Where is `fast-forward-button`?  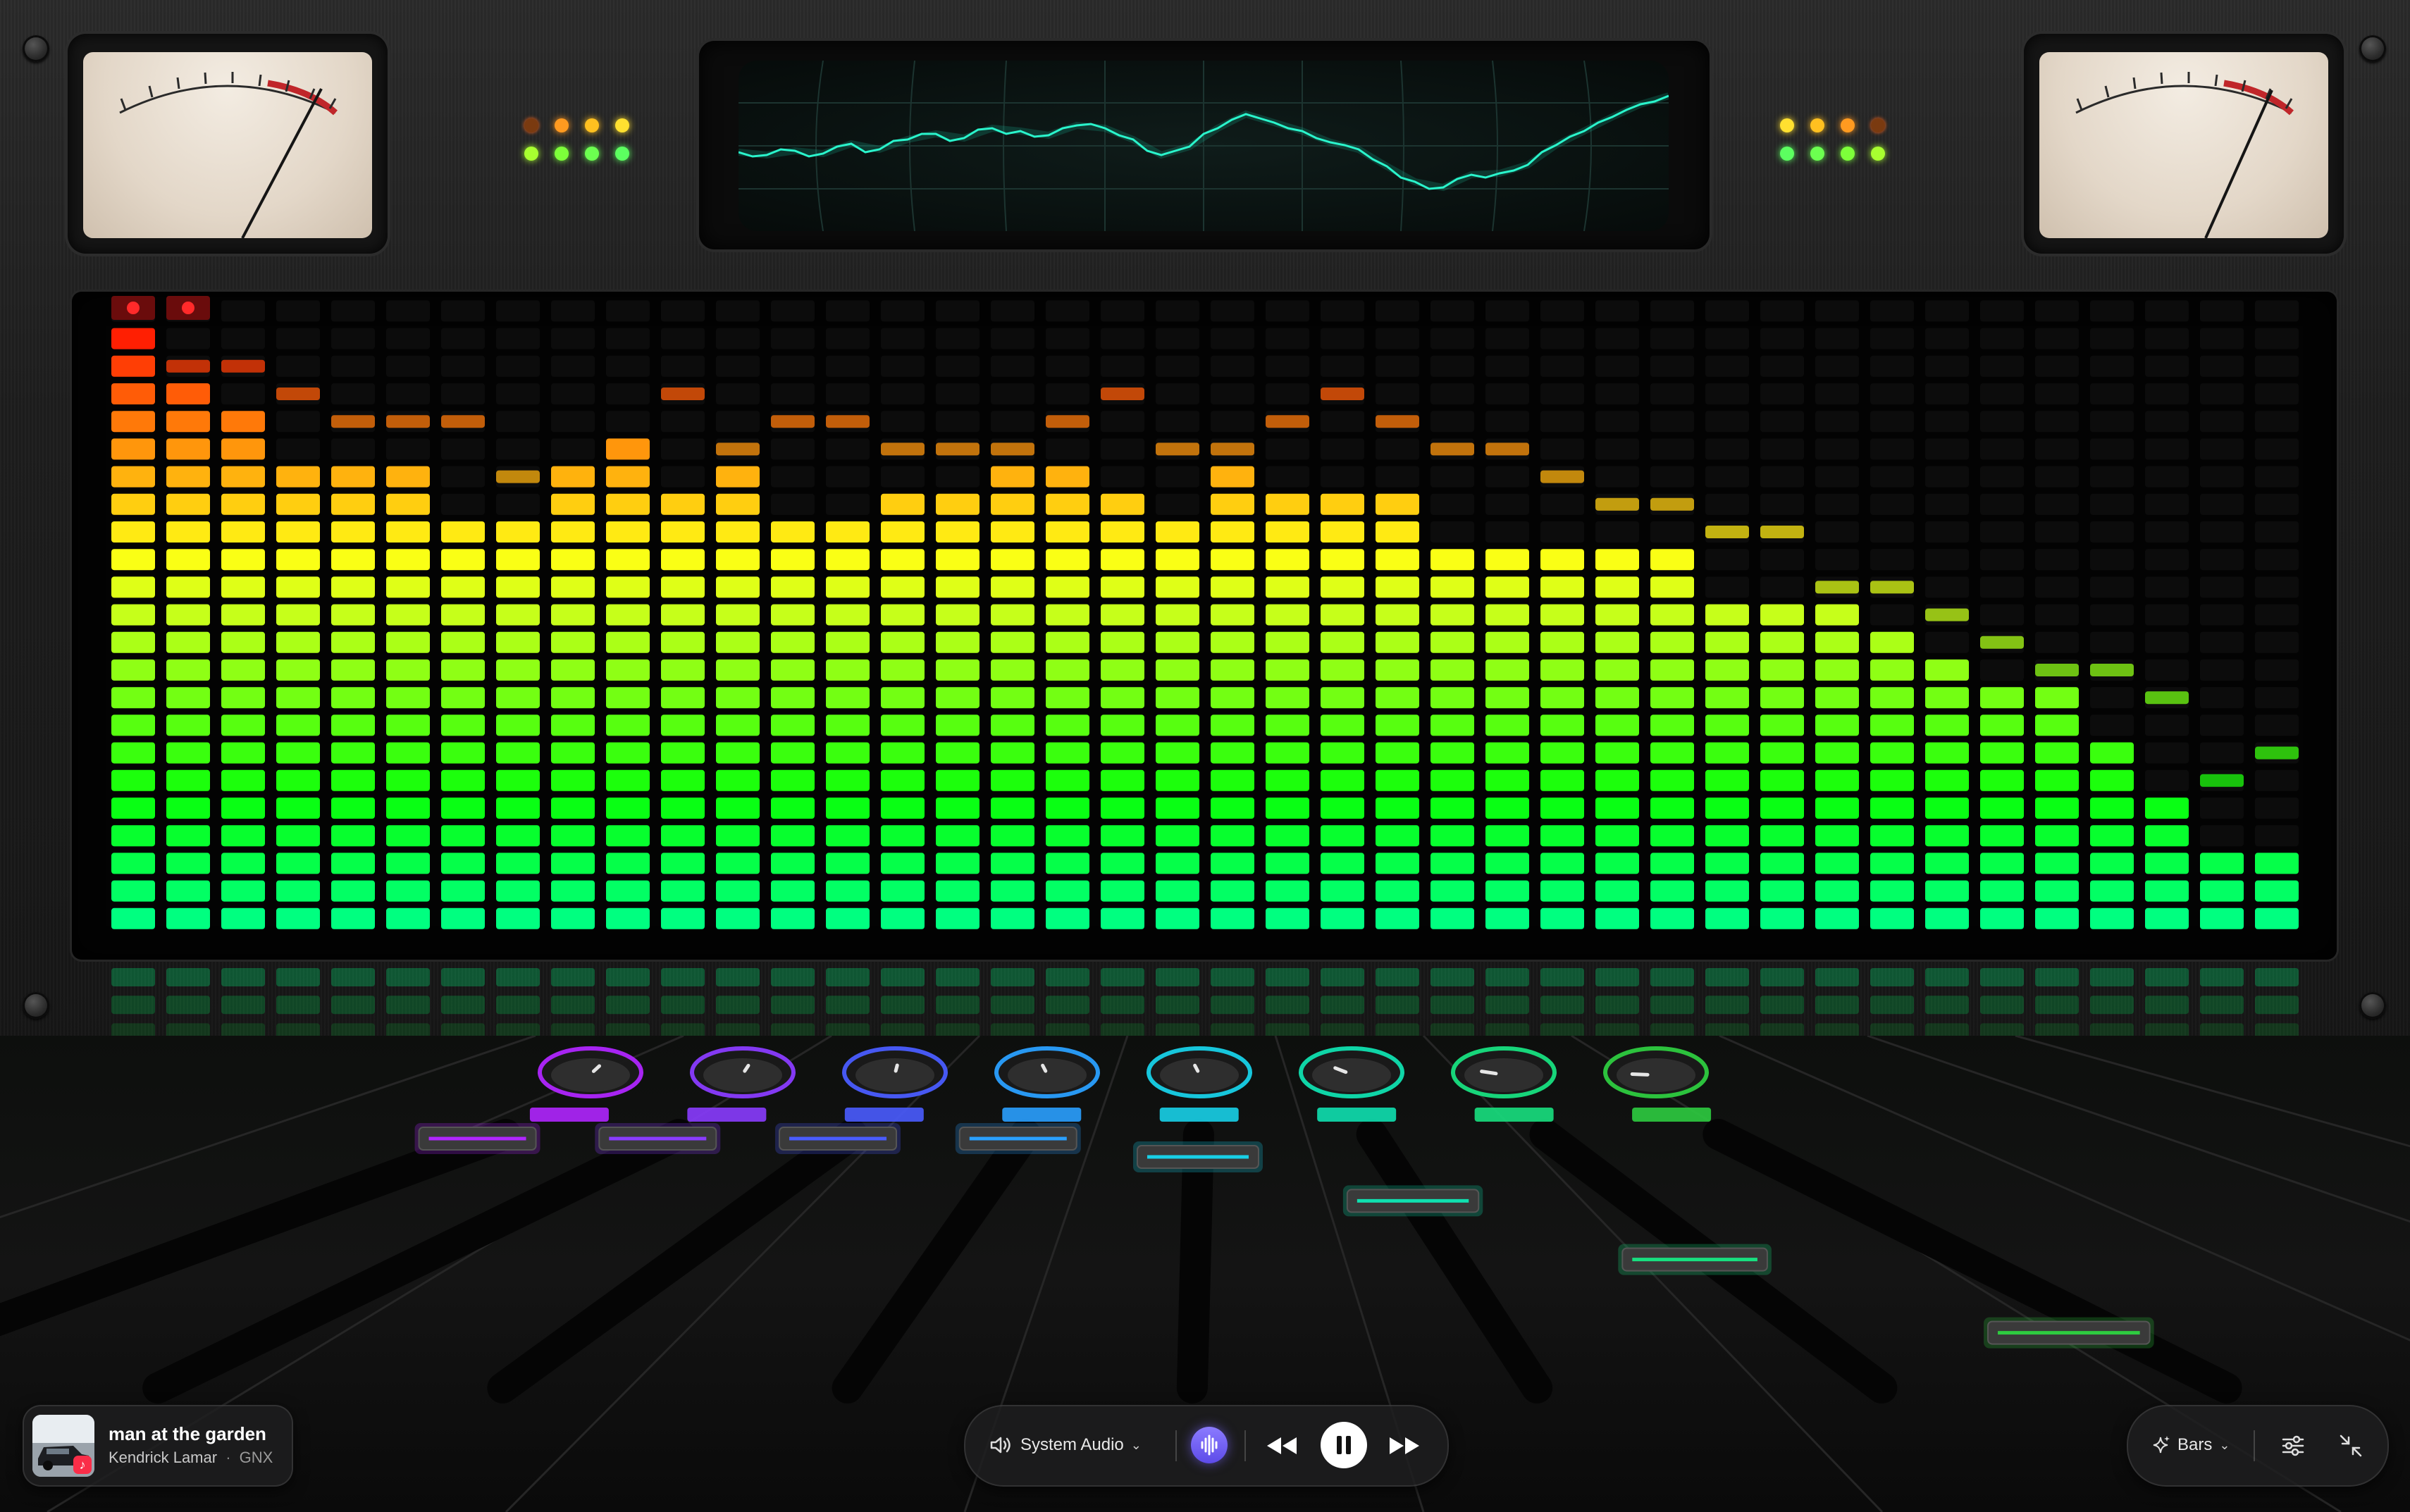 fast-forward-button is located at coordinates (1404, 1445).